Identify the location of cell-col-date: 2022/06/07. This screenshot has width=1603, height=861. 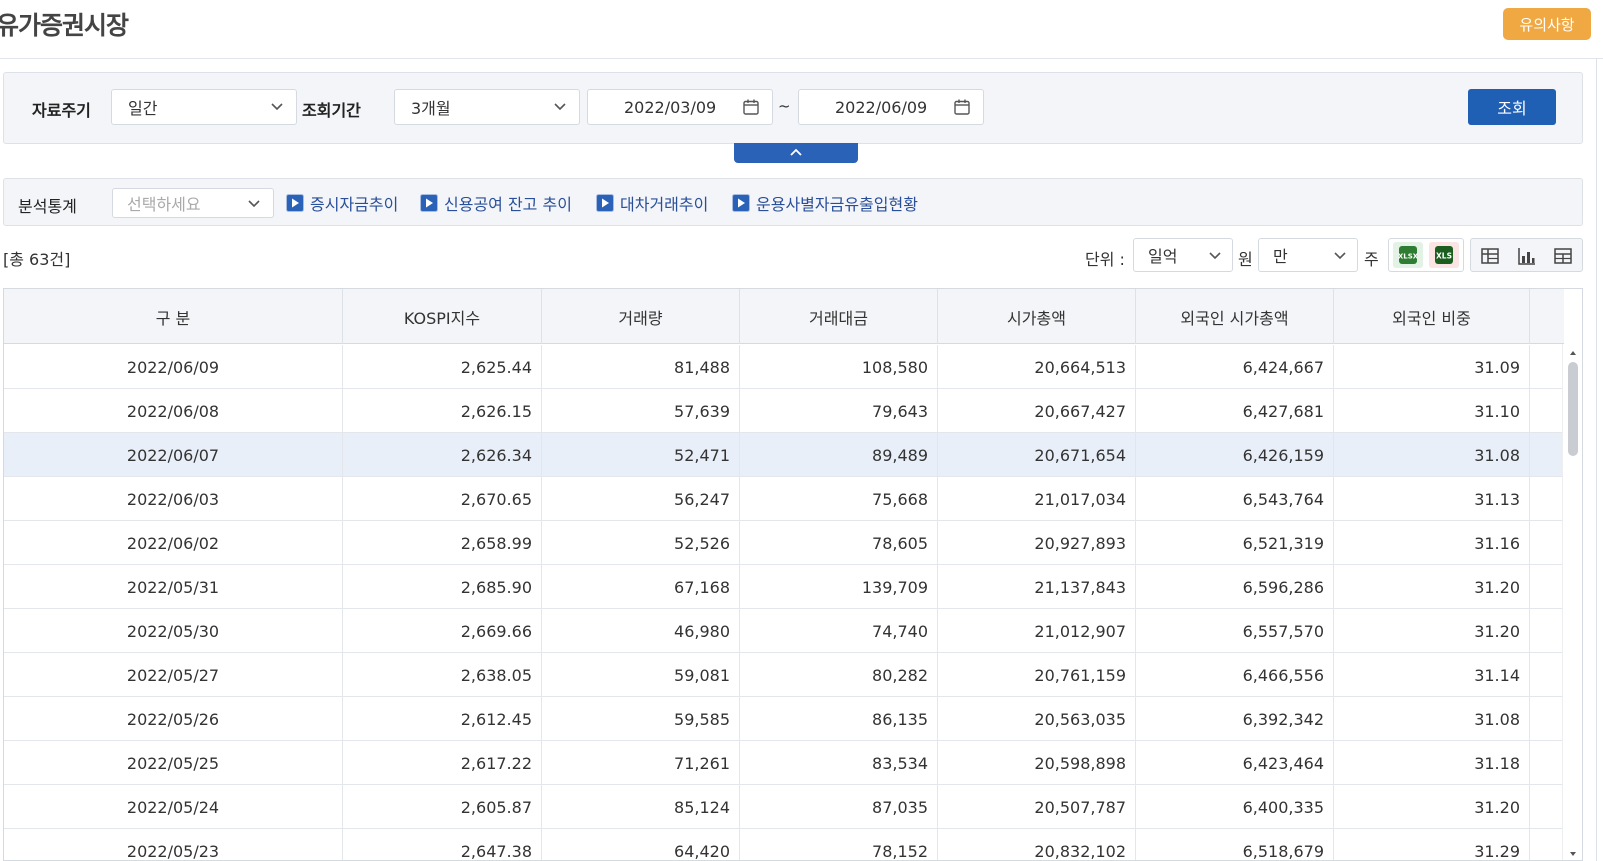
(173, 455).